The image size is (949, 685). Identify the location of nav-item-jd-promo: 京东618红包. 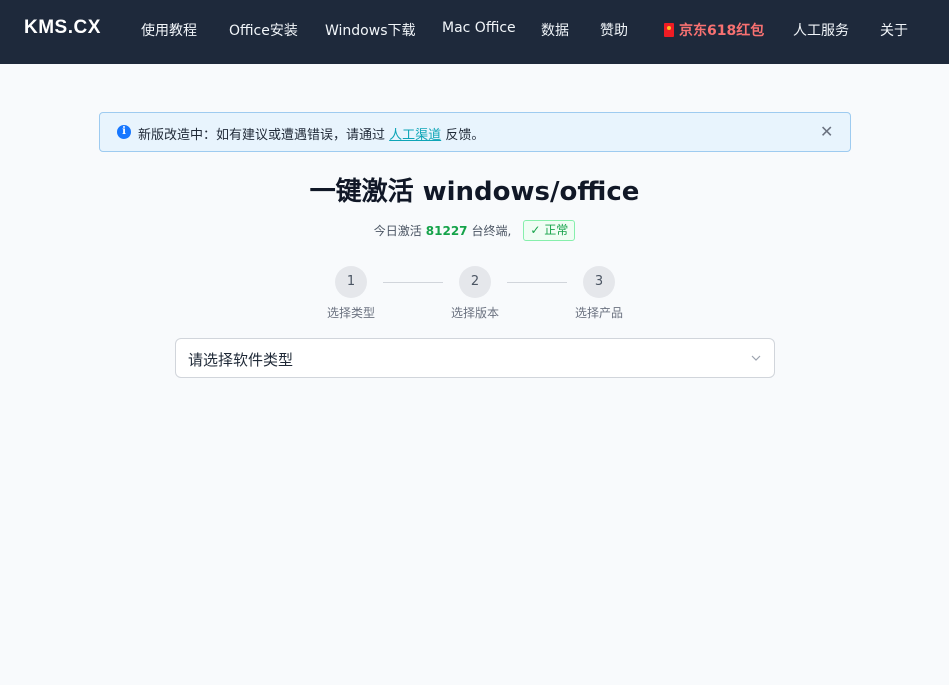
(714, 30).